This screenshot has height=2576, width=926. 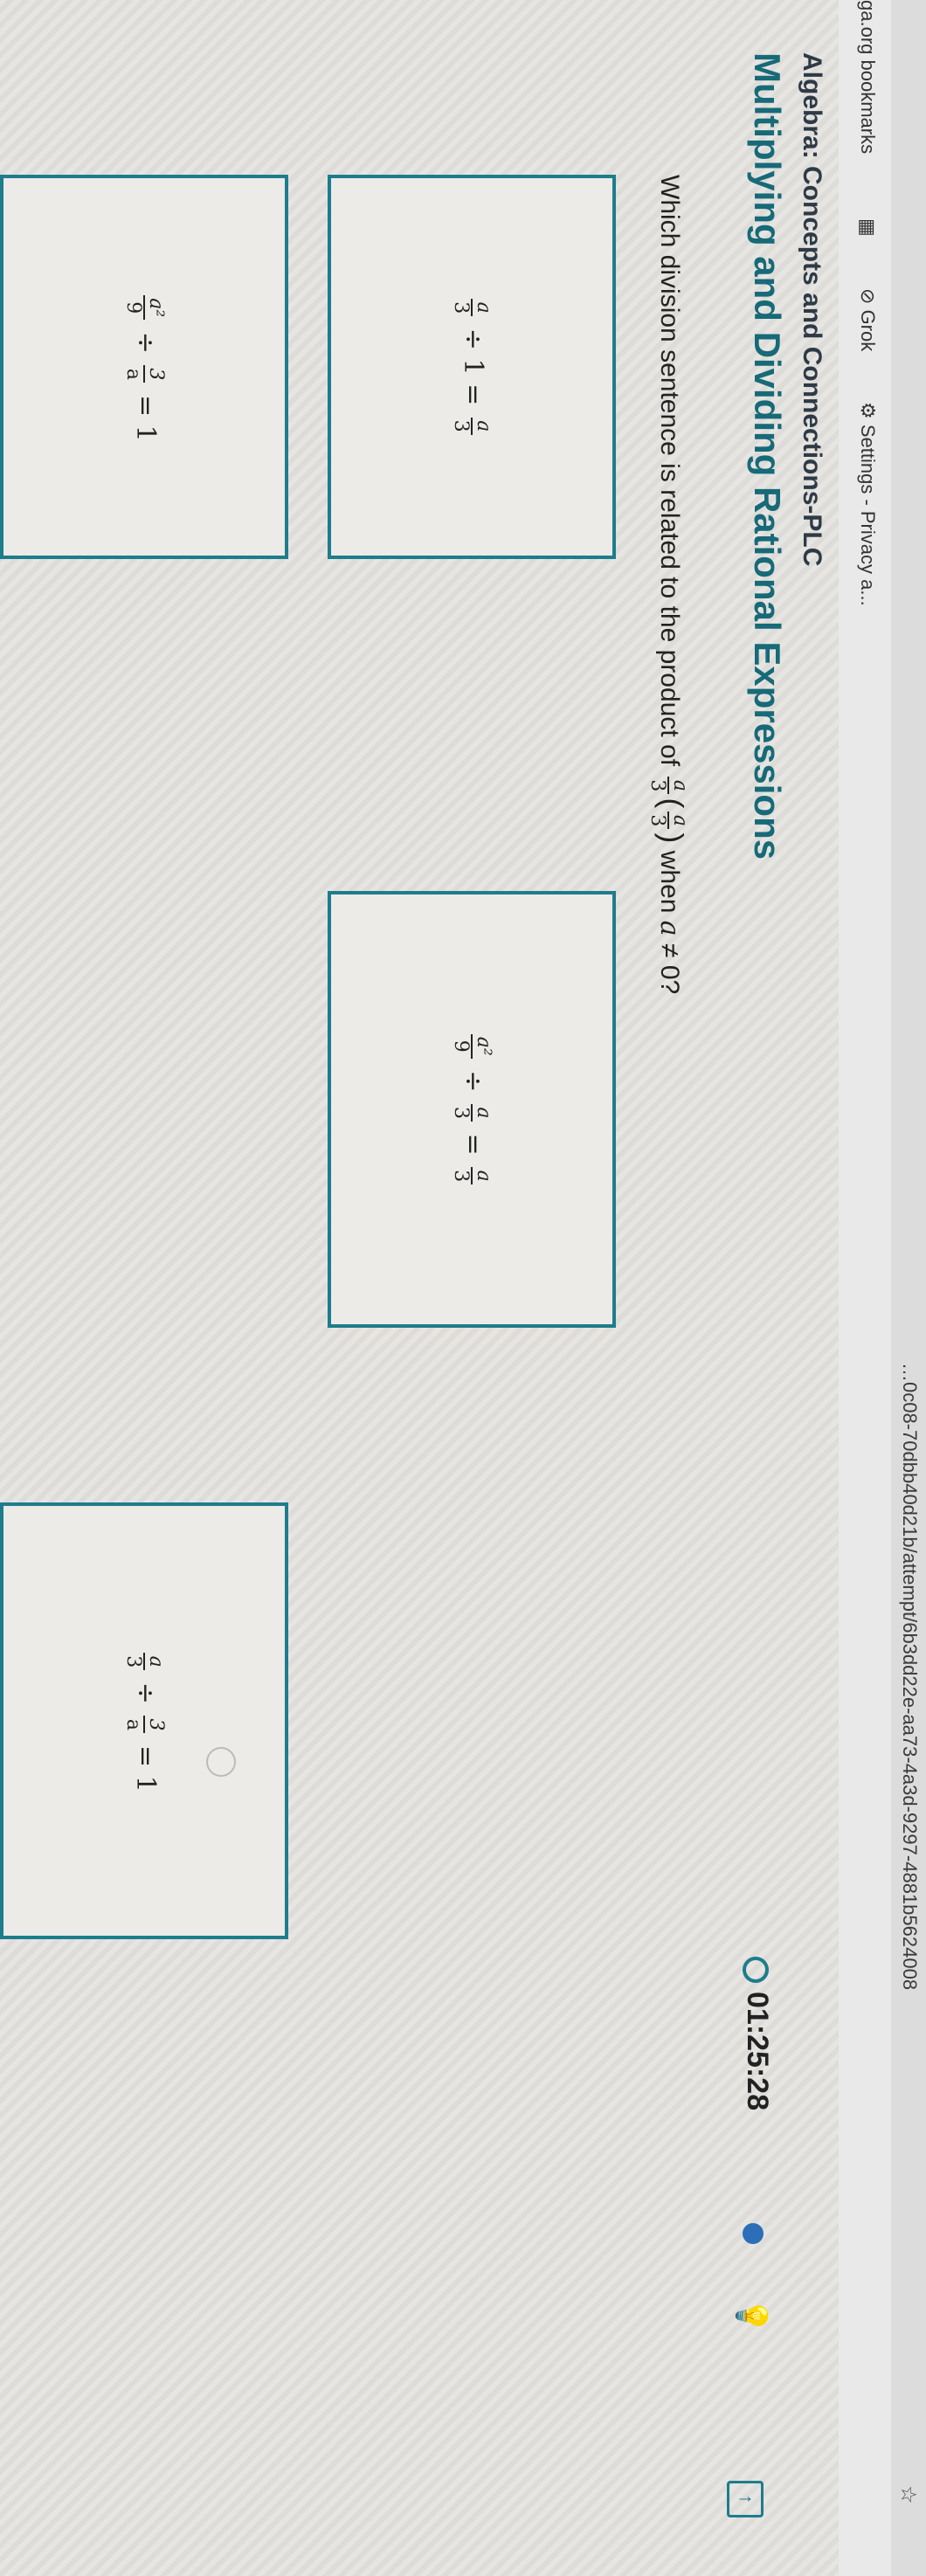 What do you see at coordinates (155, 374) in the screenshot?
I see `opt2-c: 3` at bounding box center [155, 374].